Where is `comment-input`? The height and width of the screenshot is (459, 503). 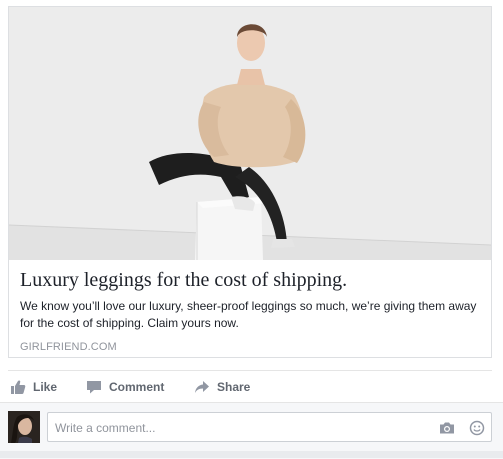 comment-input is located at coordinates (240, 427).